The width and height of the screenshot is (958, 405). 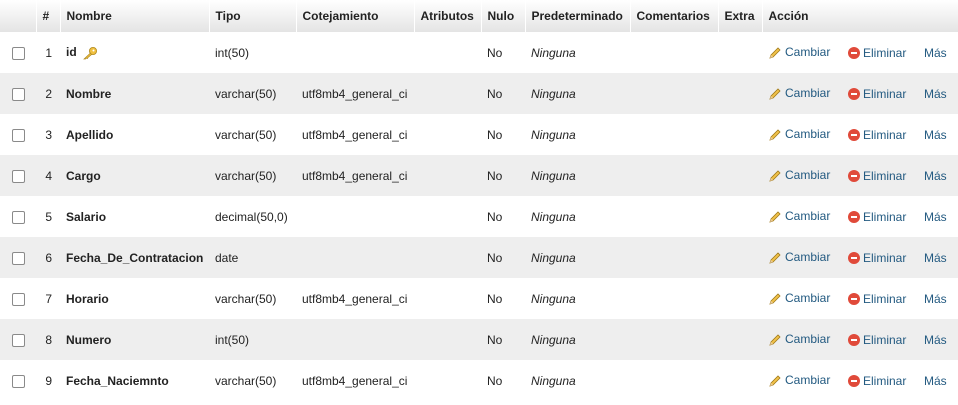 I want to click on row-number: 7, so click(x=48, y=298).